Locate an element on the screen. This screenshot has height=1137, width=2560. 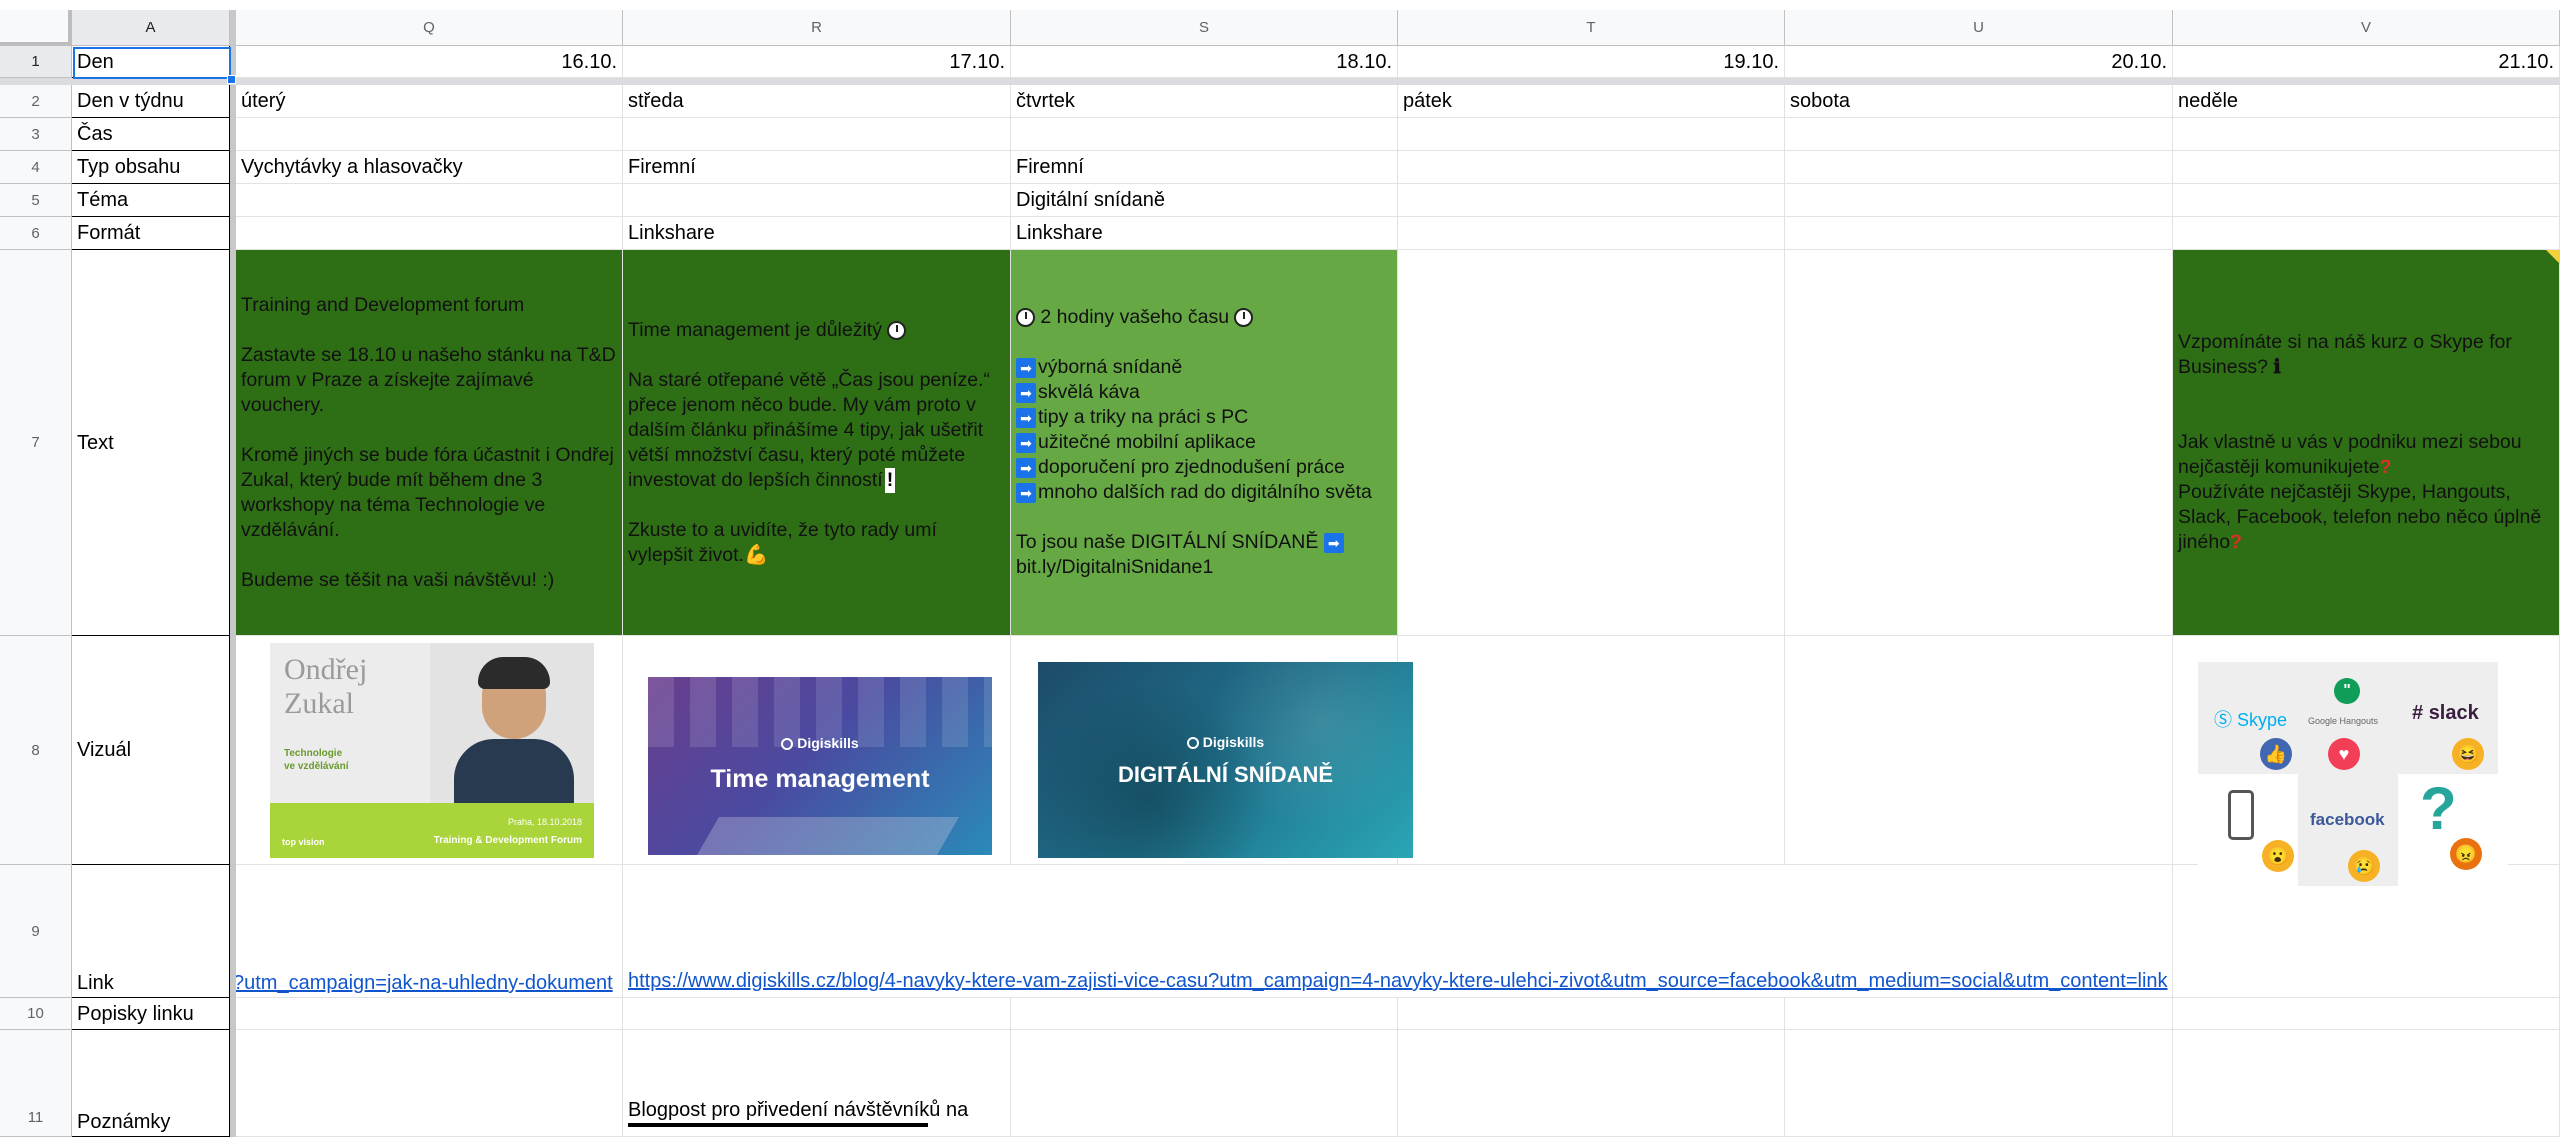
cell-q4: Vychytávky a hlasovačky is located at coordinates (429, 167).